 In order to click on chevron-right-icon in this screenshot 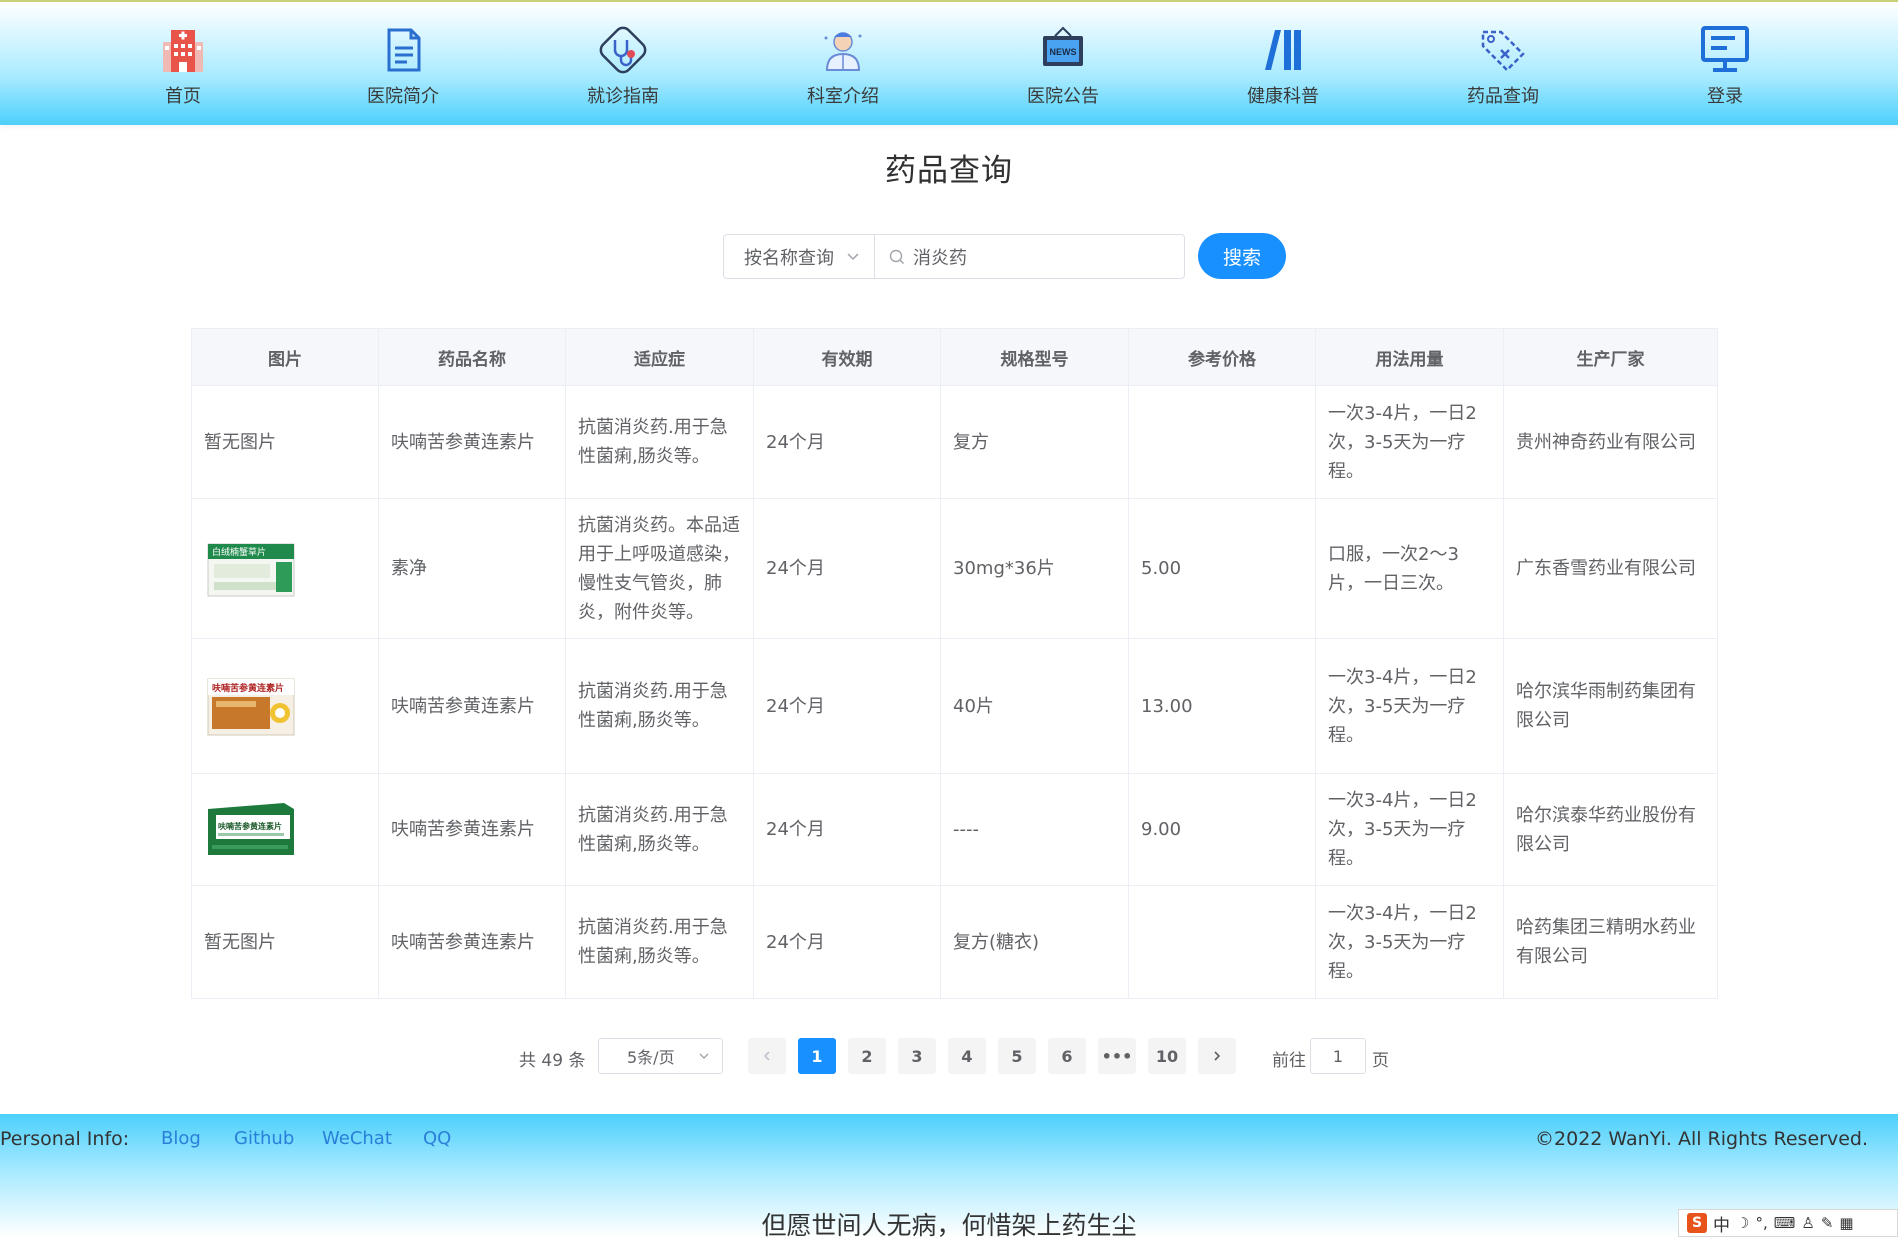, I will do `click(1217, 1056)`.